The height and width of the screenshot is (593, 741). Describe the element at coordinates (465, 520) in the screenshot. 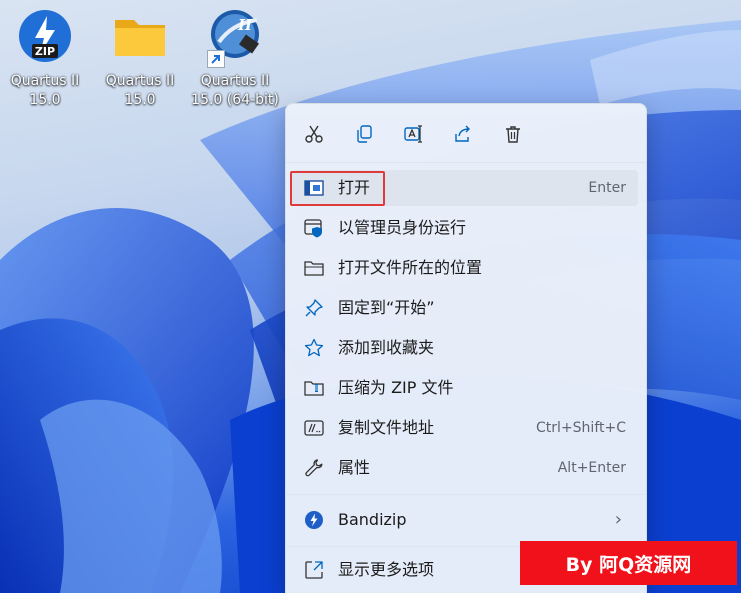

I see `menu-item-bandizip: Bandizip ›` at that location.